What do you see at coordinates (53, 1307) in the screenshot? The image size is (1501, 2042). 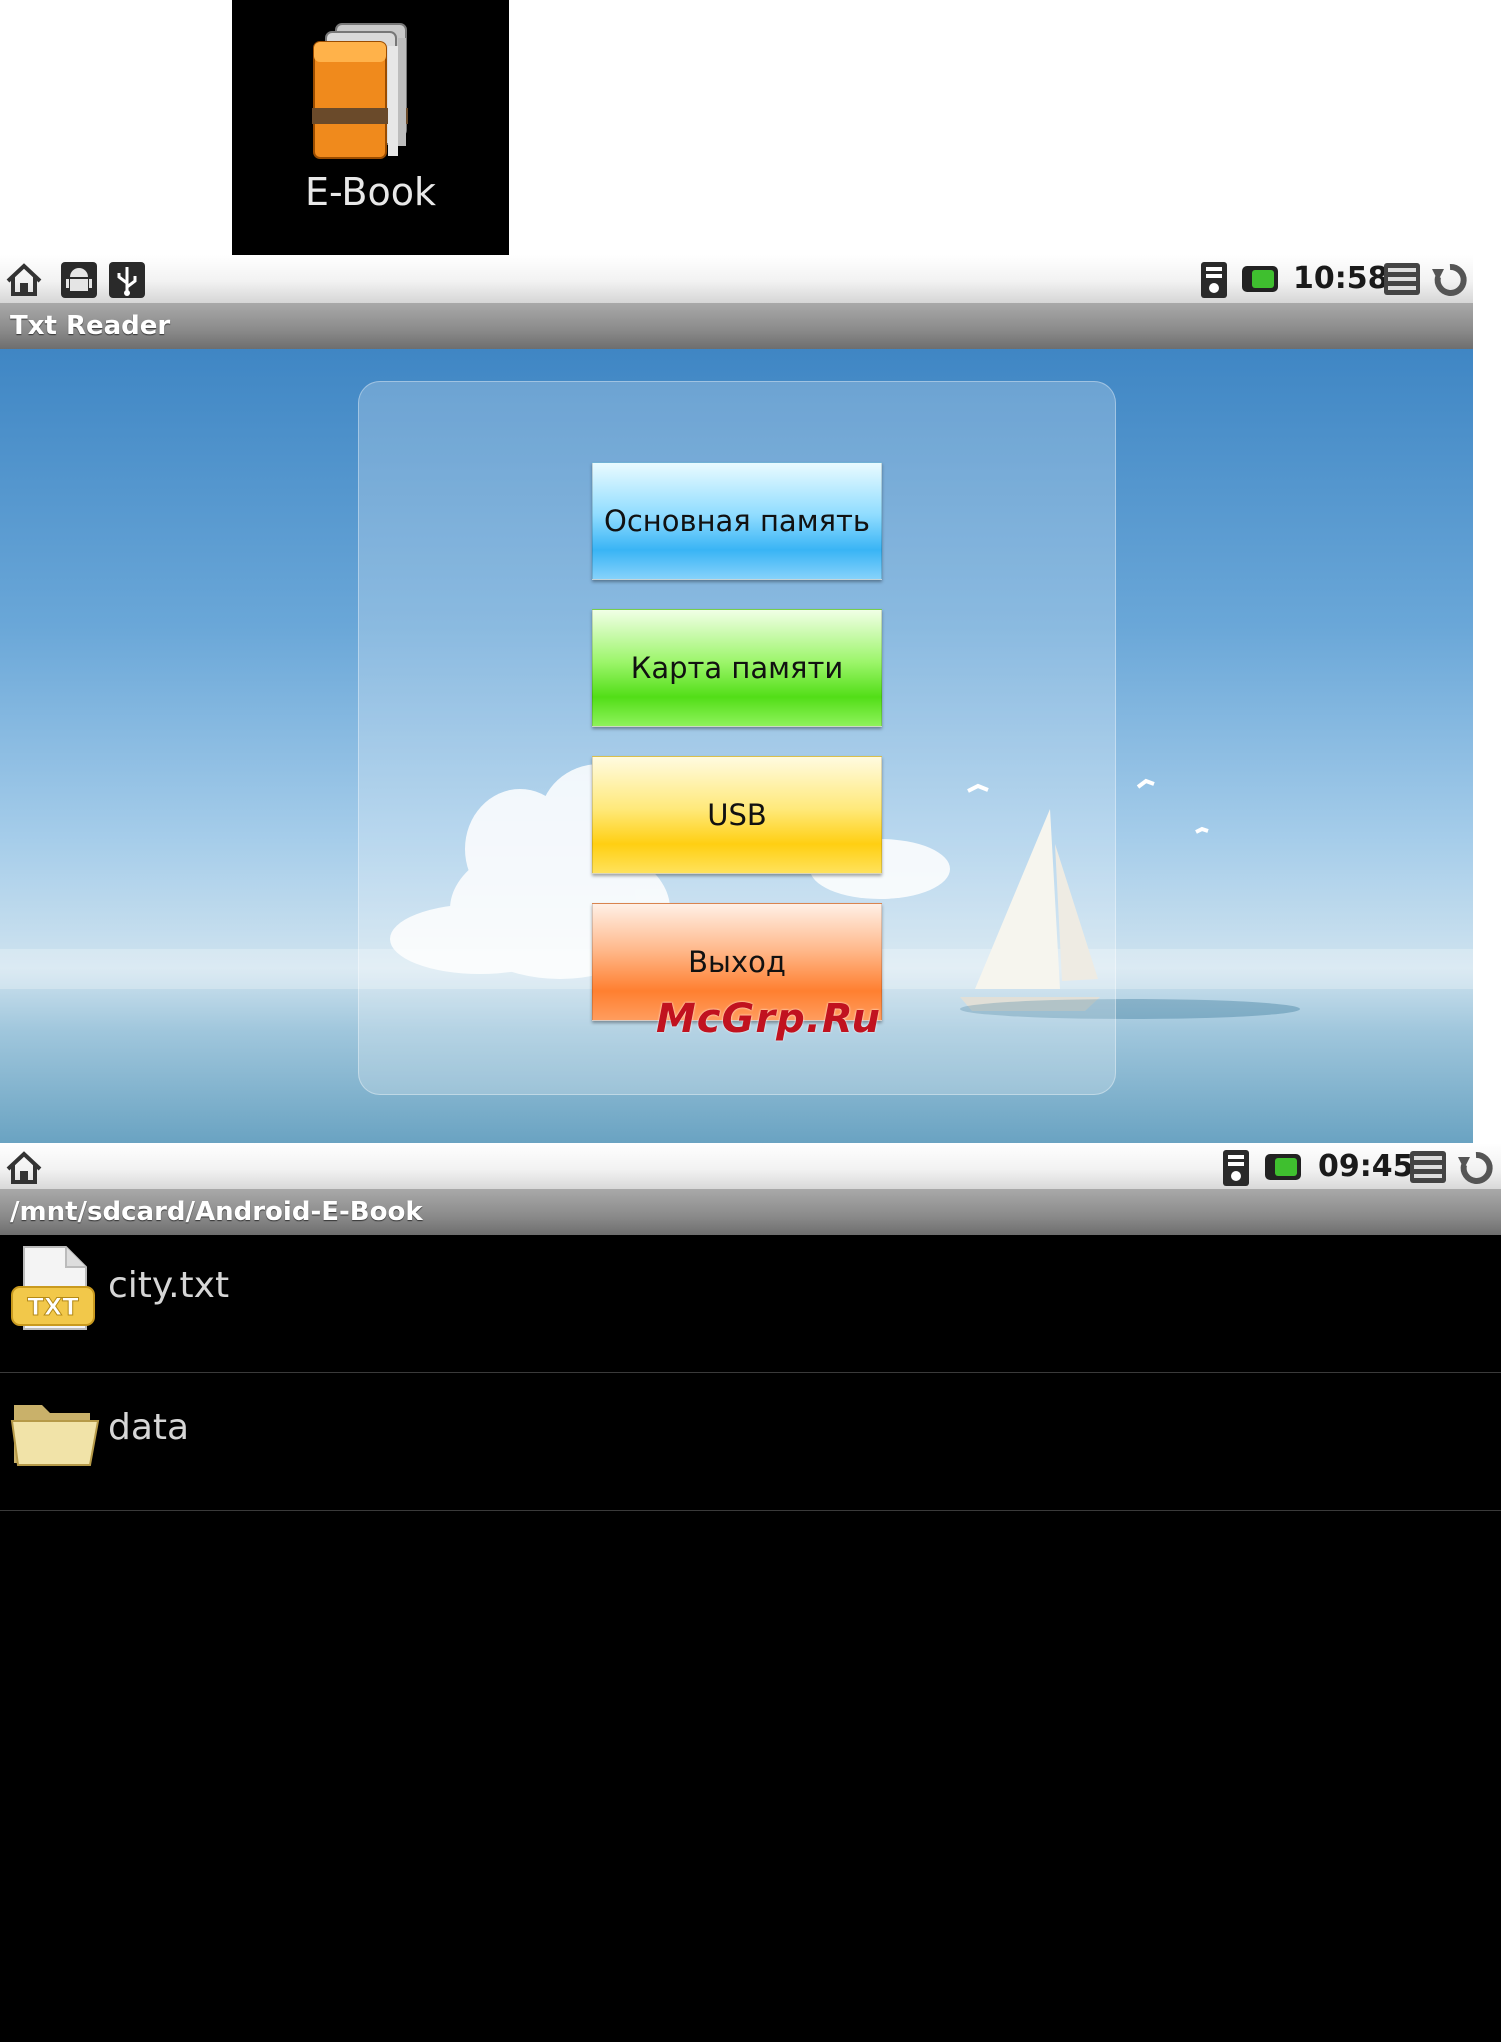 I see `svg-text: TXT` at bounding box center [53, 1307].